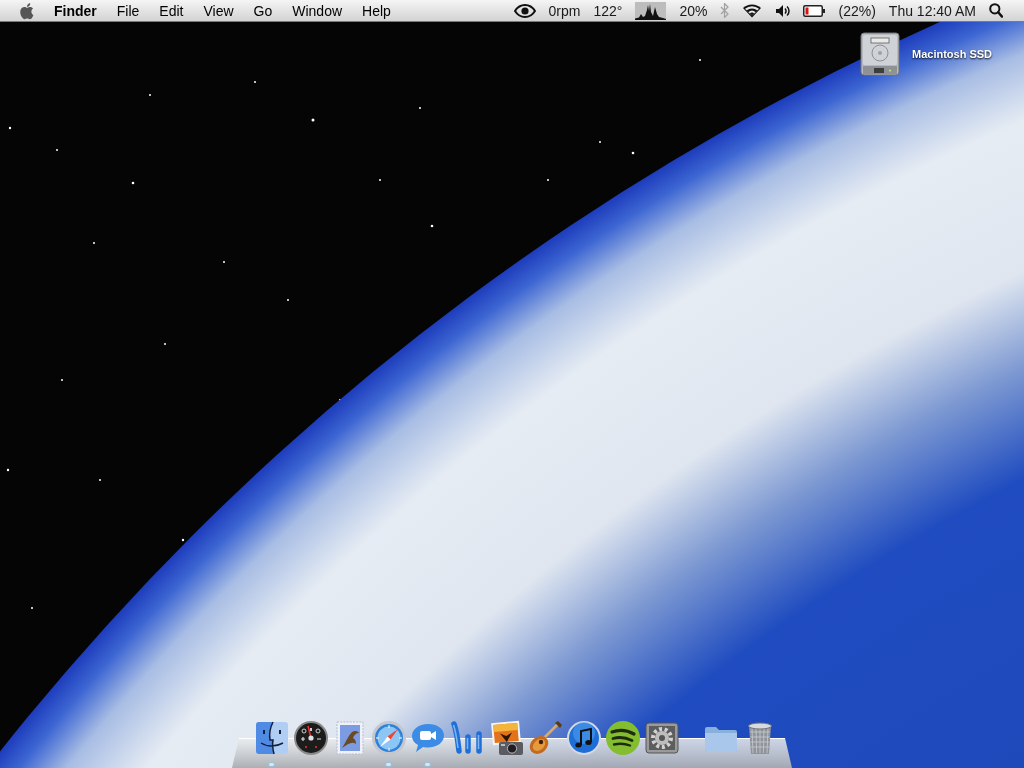  What do you see at coordinates (857, 11) in the screenshot?
I see `status-text: (22%)` at bounding box center [857, 11].